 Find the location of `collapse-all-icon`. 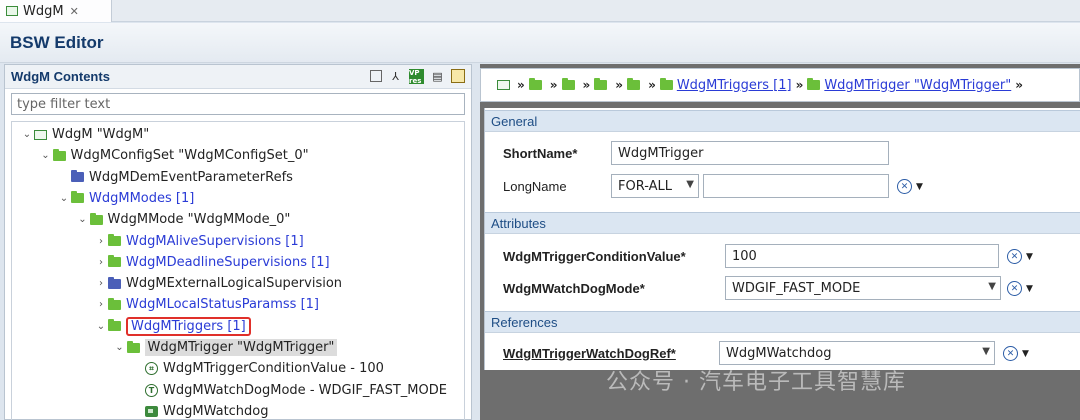

collapse-all-icon is located at coordinates (376, 76).